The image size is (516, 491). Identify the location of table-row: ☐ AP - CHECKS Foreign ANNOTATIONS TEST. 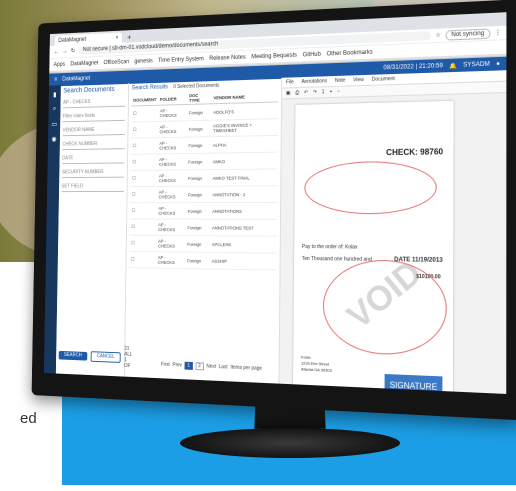
(203, 227).